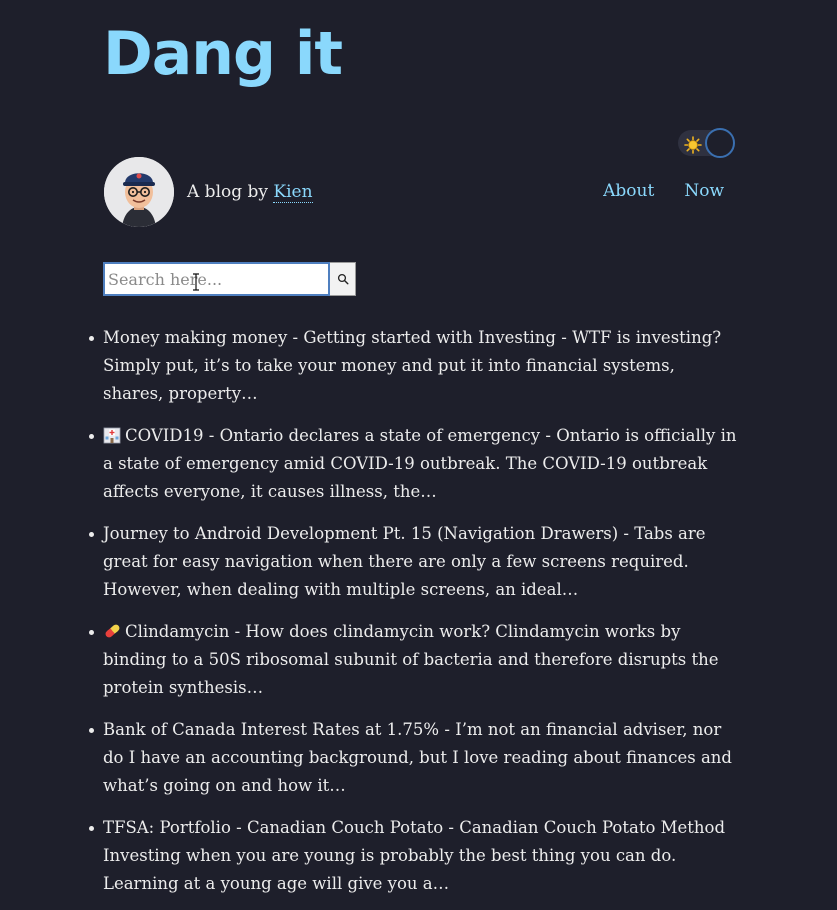  Describe the element at coordinates (273, 827) in the screenshot. I see `post-title: TFSA: Portfolio - Canadian Couch Potato` at that location.